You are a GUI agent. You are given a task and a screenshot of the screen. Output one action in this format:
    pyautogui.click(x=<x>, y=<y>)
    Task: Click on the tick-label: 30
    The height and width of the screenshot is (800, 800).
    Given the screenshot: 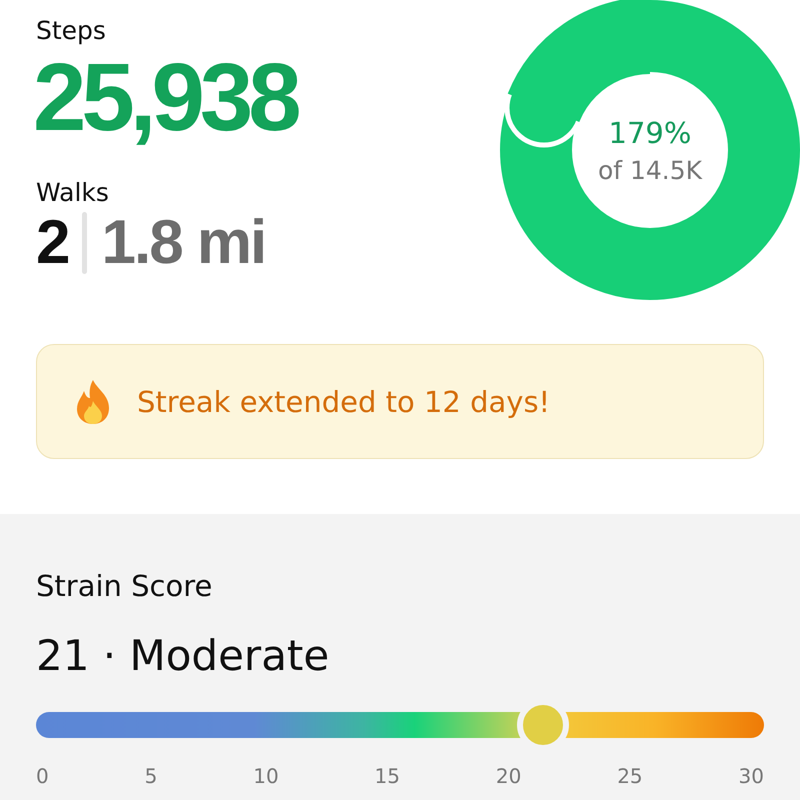 What is the action you would take?
    pyautogui.click(x=751, y=776)
    